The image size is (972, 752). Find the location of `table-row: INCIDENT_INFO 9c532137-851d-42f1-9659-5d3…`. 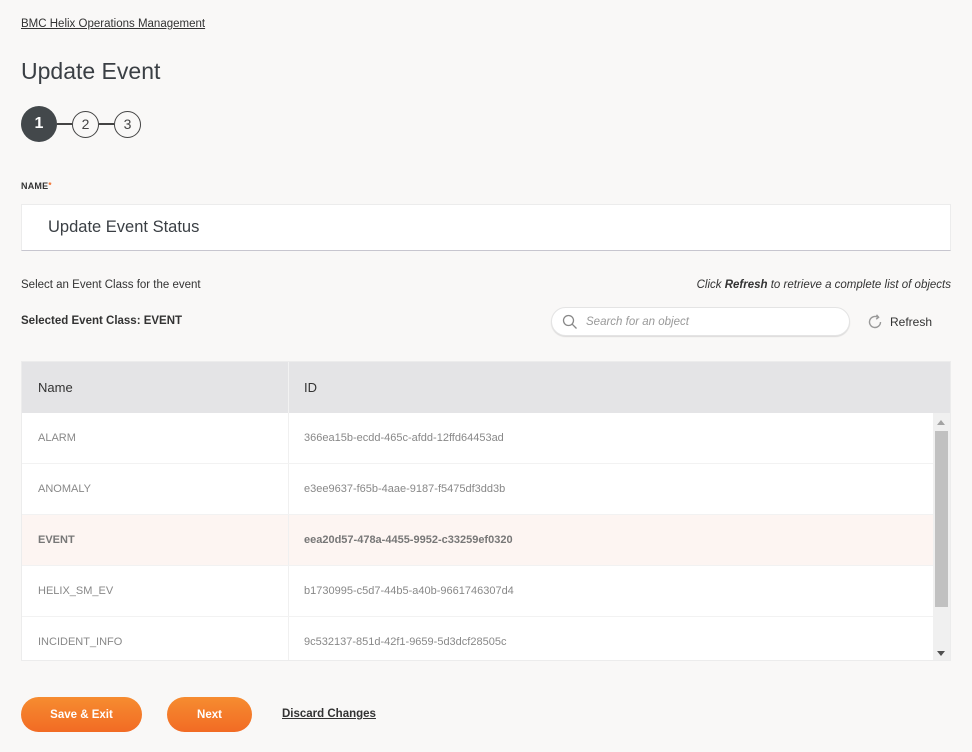

table-row: INCIDENT_INFO 9c532137-851d-42f1-9659-5d3… is located at coordinates (478, 638).